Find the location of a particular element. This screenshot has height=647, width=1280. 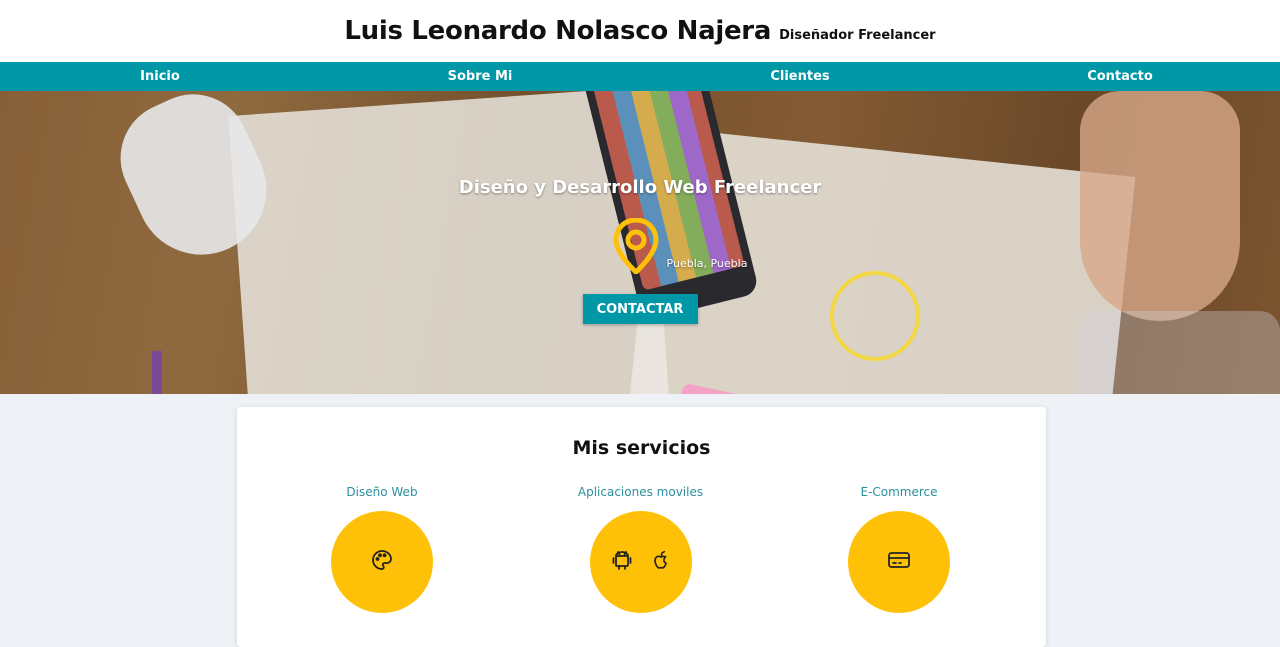

service-name: Diseño Web is located at coordinates (382, 492).